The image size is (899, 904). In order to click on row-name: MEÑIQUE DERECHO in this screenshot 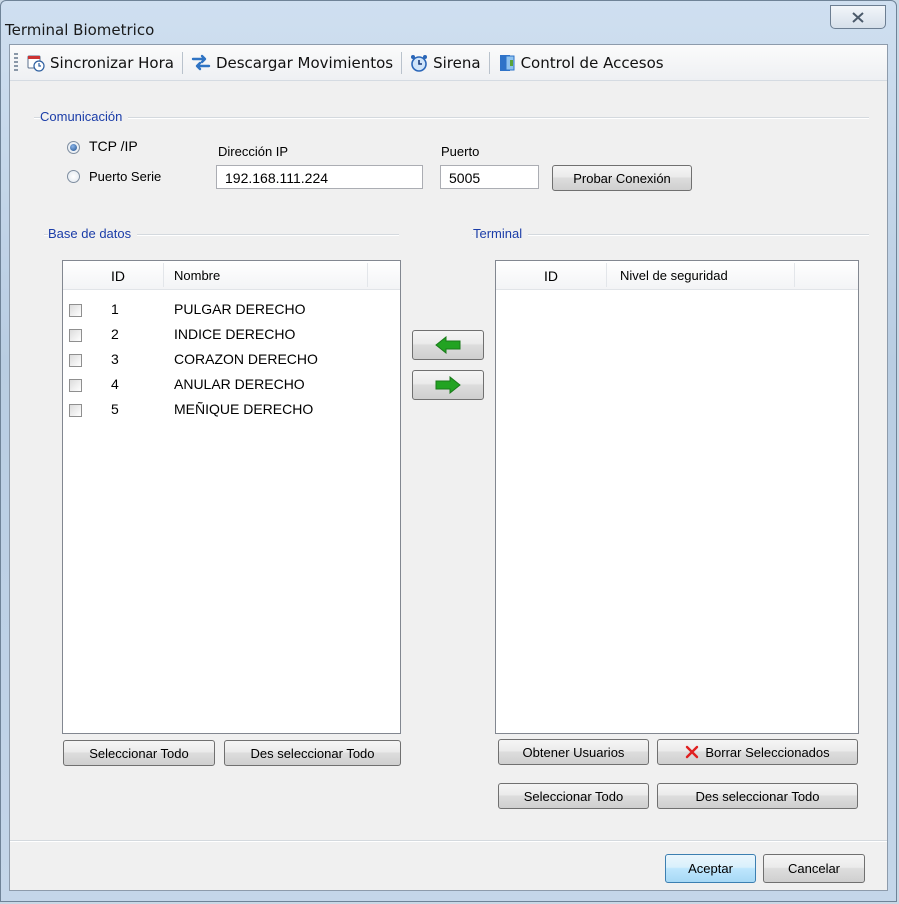, I will do `click(244, 409)`.